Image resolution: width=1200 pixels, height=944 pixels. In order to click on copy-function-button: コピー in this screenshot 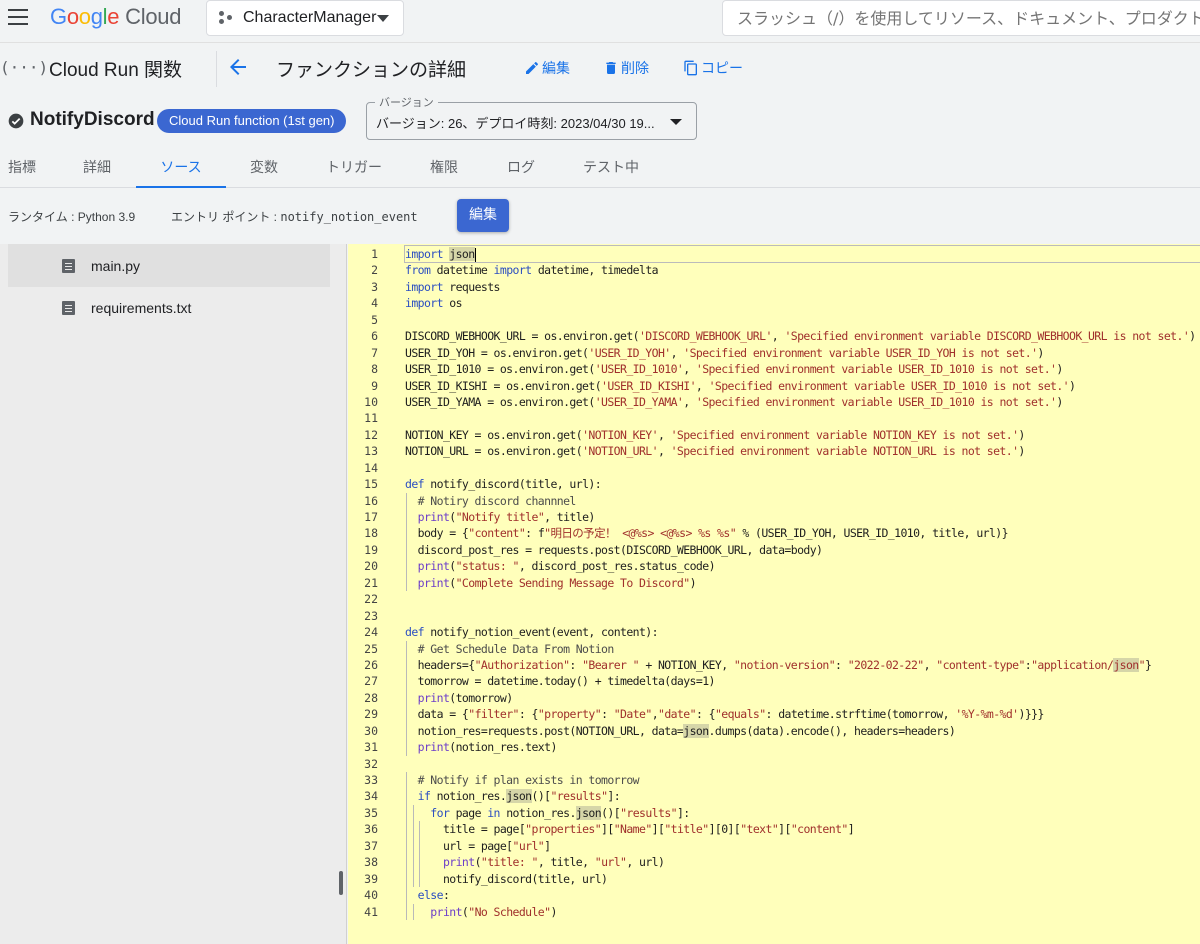, I will do `click(713, 68)`.